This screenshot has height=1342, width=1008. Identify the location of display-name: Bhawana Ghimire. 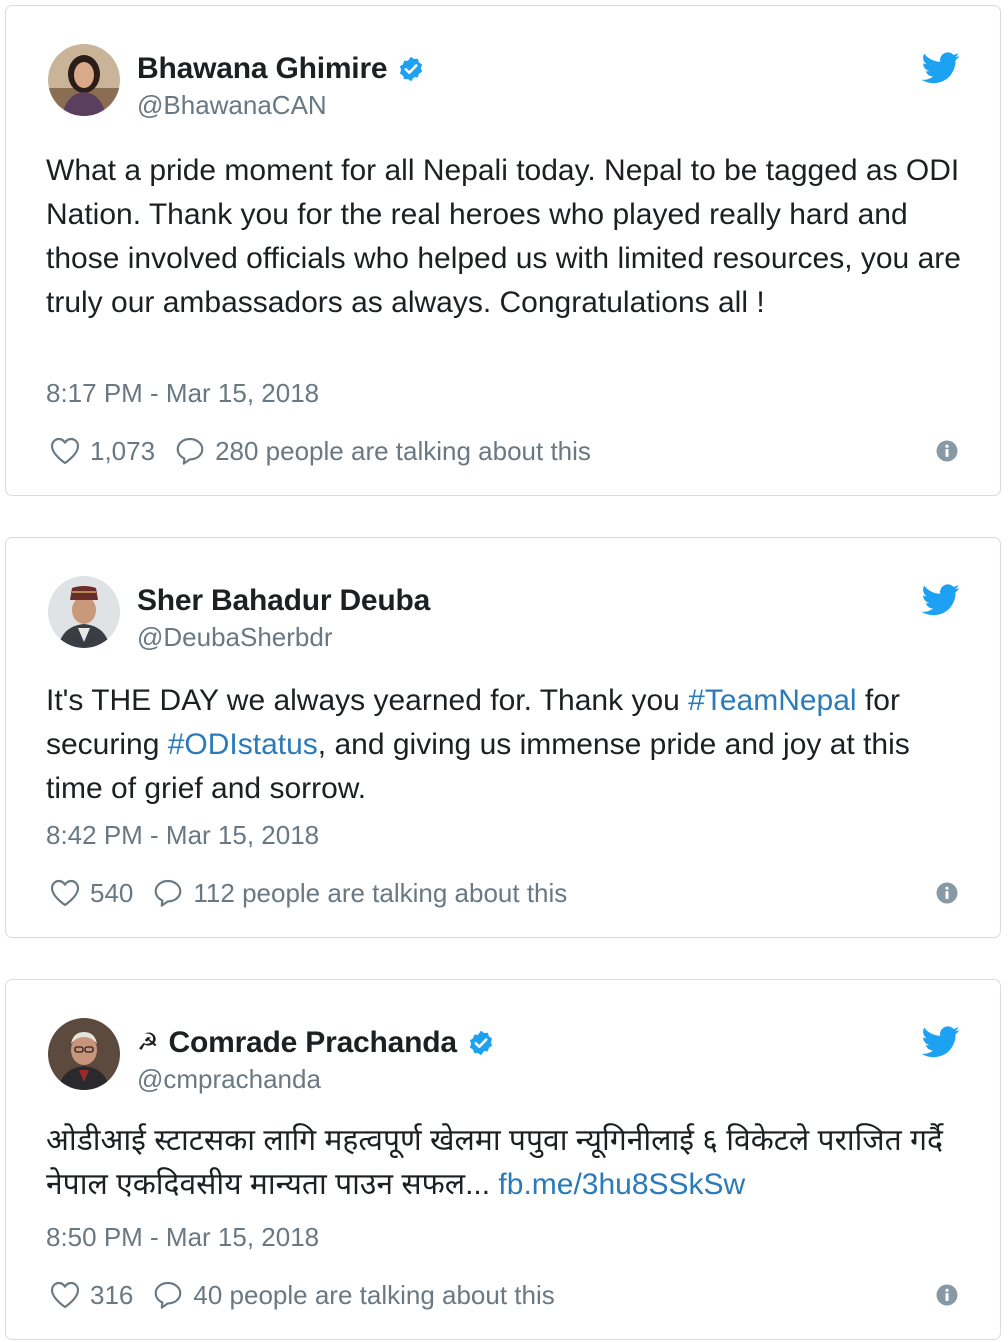
(262, 69).